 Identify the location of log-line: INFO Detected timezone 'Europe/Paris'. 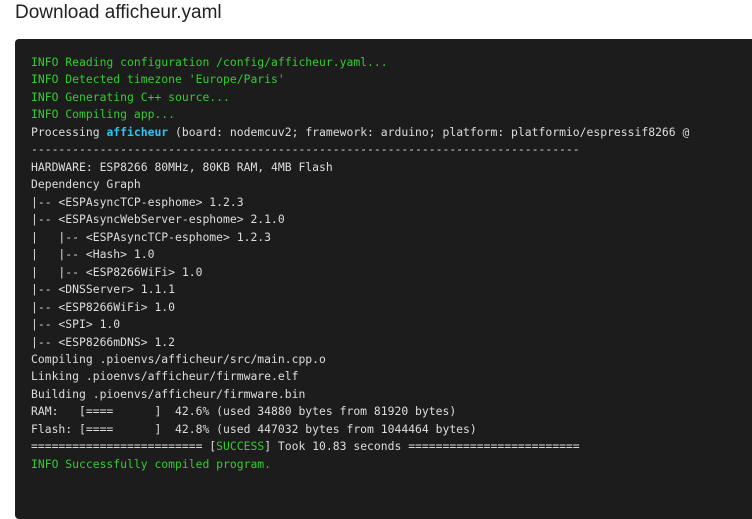
(360, 79).